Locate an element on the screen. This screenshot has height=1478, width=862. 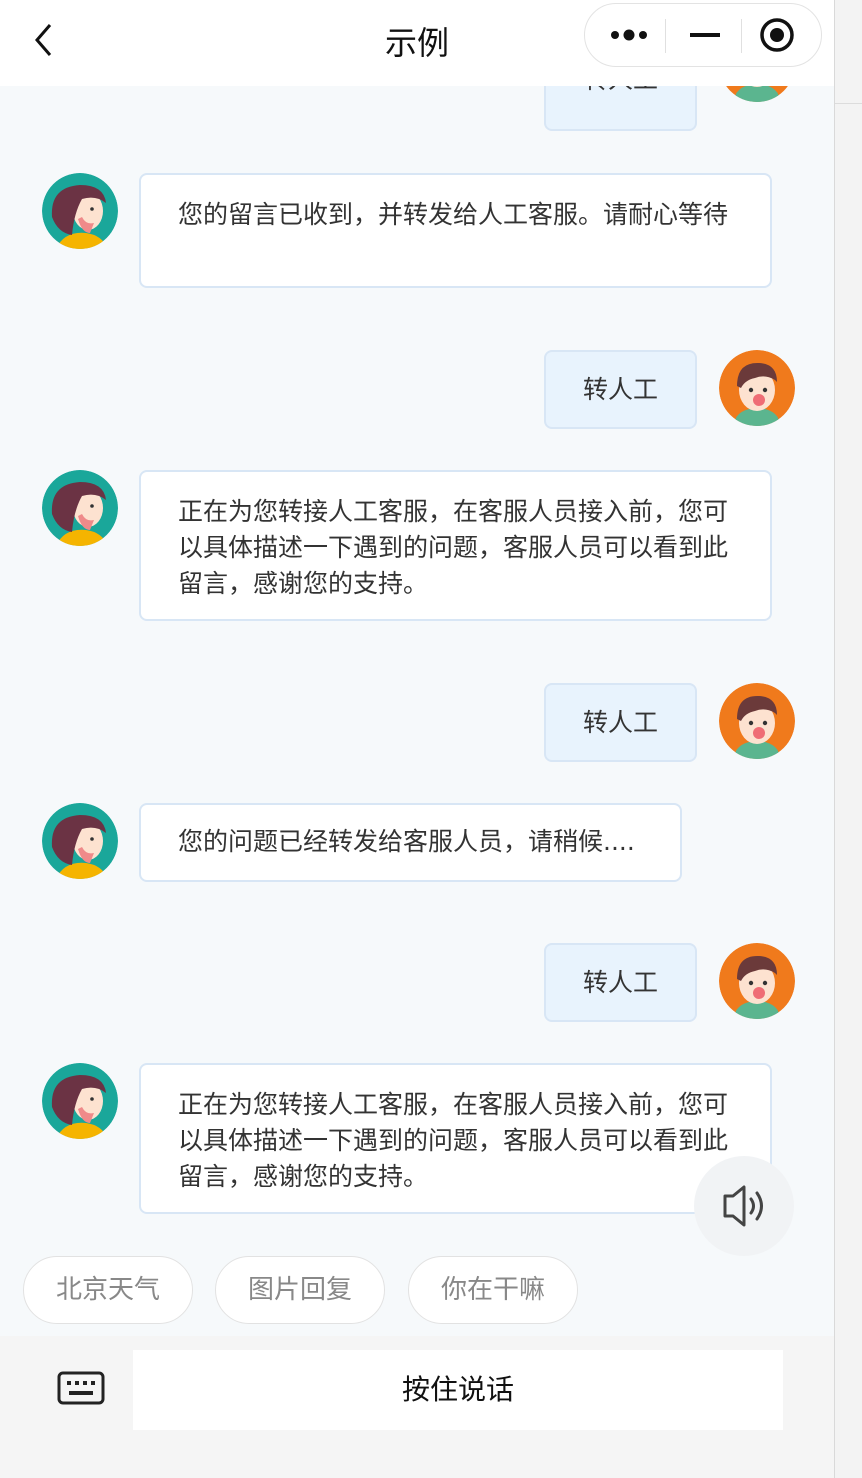
more-dots-icon is located at coordinates (624, 35).